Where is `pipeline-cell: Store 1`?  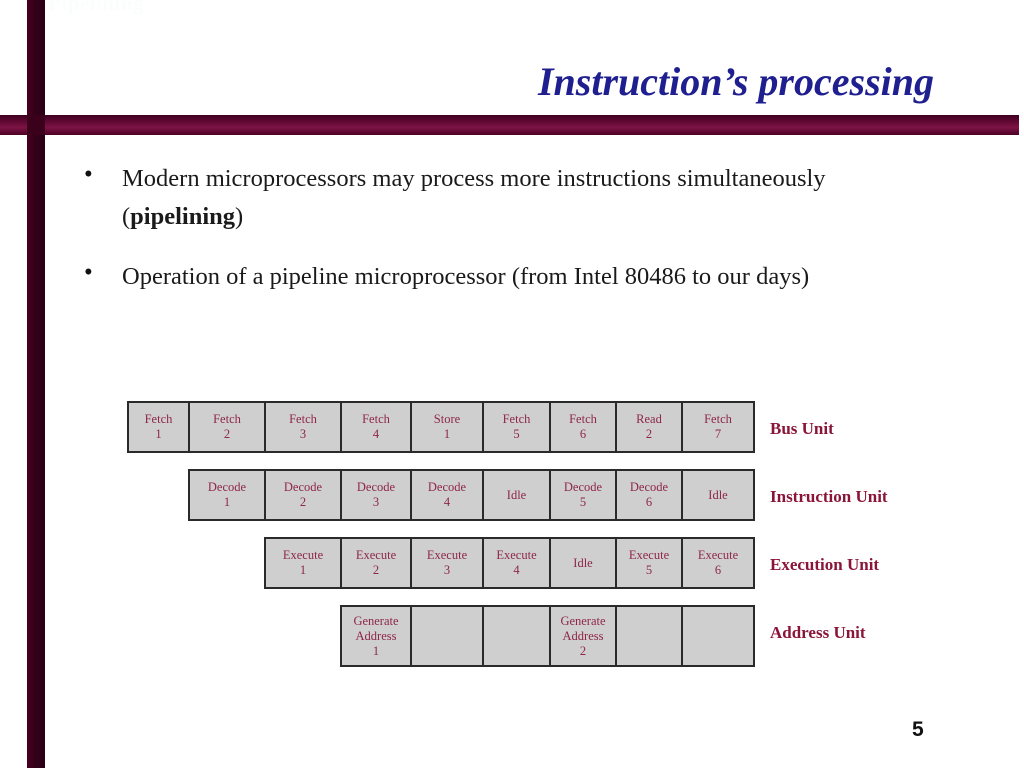
pipeline-cell: Store 1 is located at coordinates (448, 427).